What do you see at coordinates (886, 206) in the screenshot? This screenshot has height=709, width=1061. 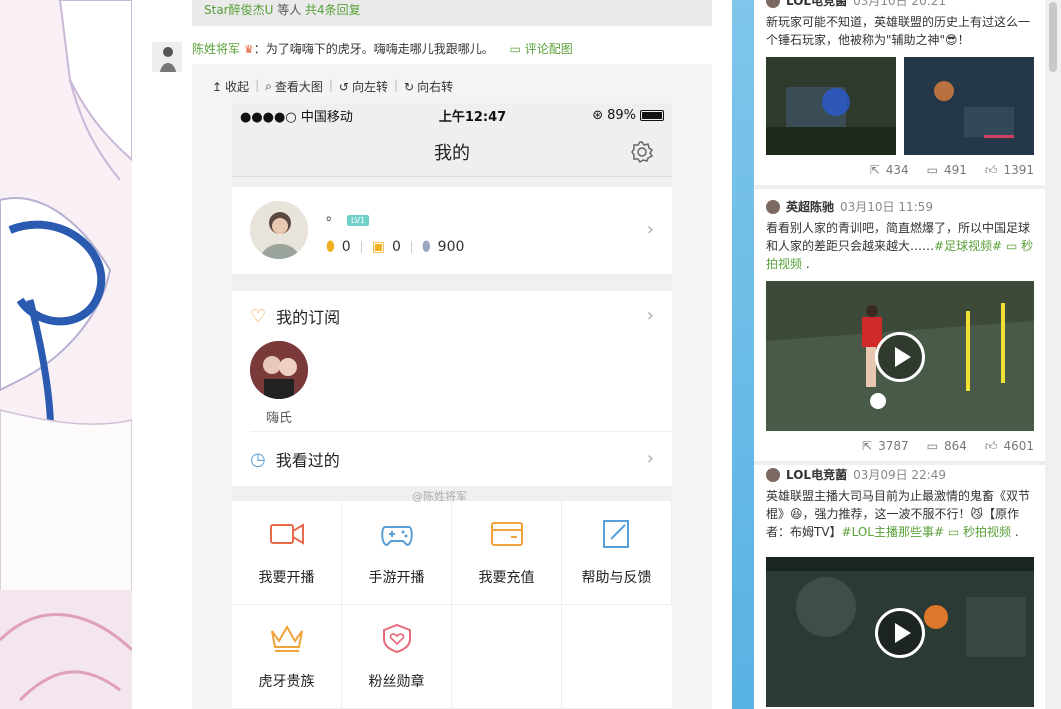 I see `post-time: 03月10日 11:59` at bounding box center [886, 206].